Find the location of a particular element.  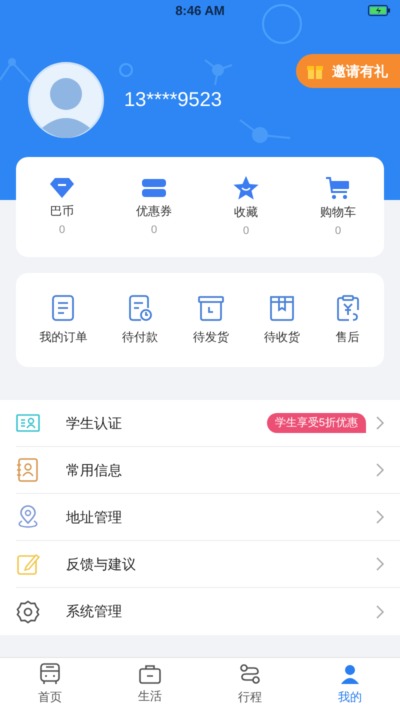

bus-icon is located at coordinates (50, 674).